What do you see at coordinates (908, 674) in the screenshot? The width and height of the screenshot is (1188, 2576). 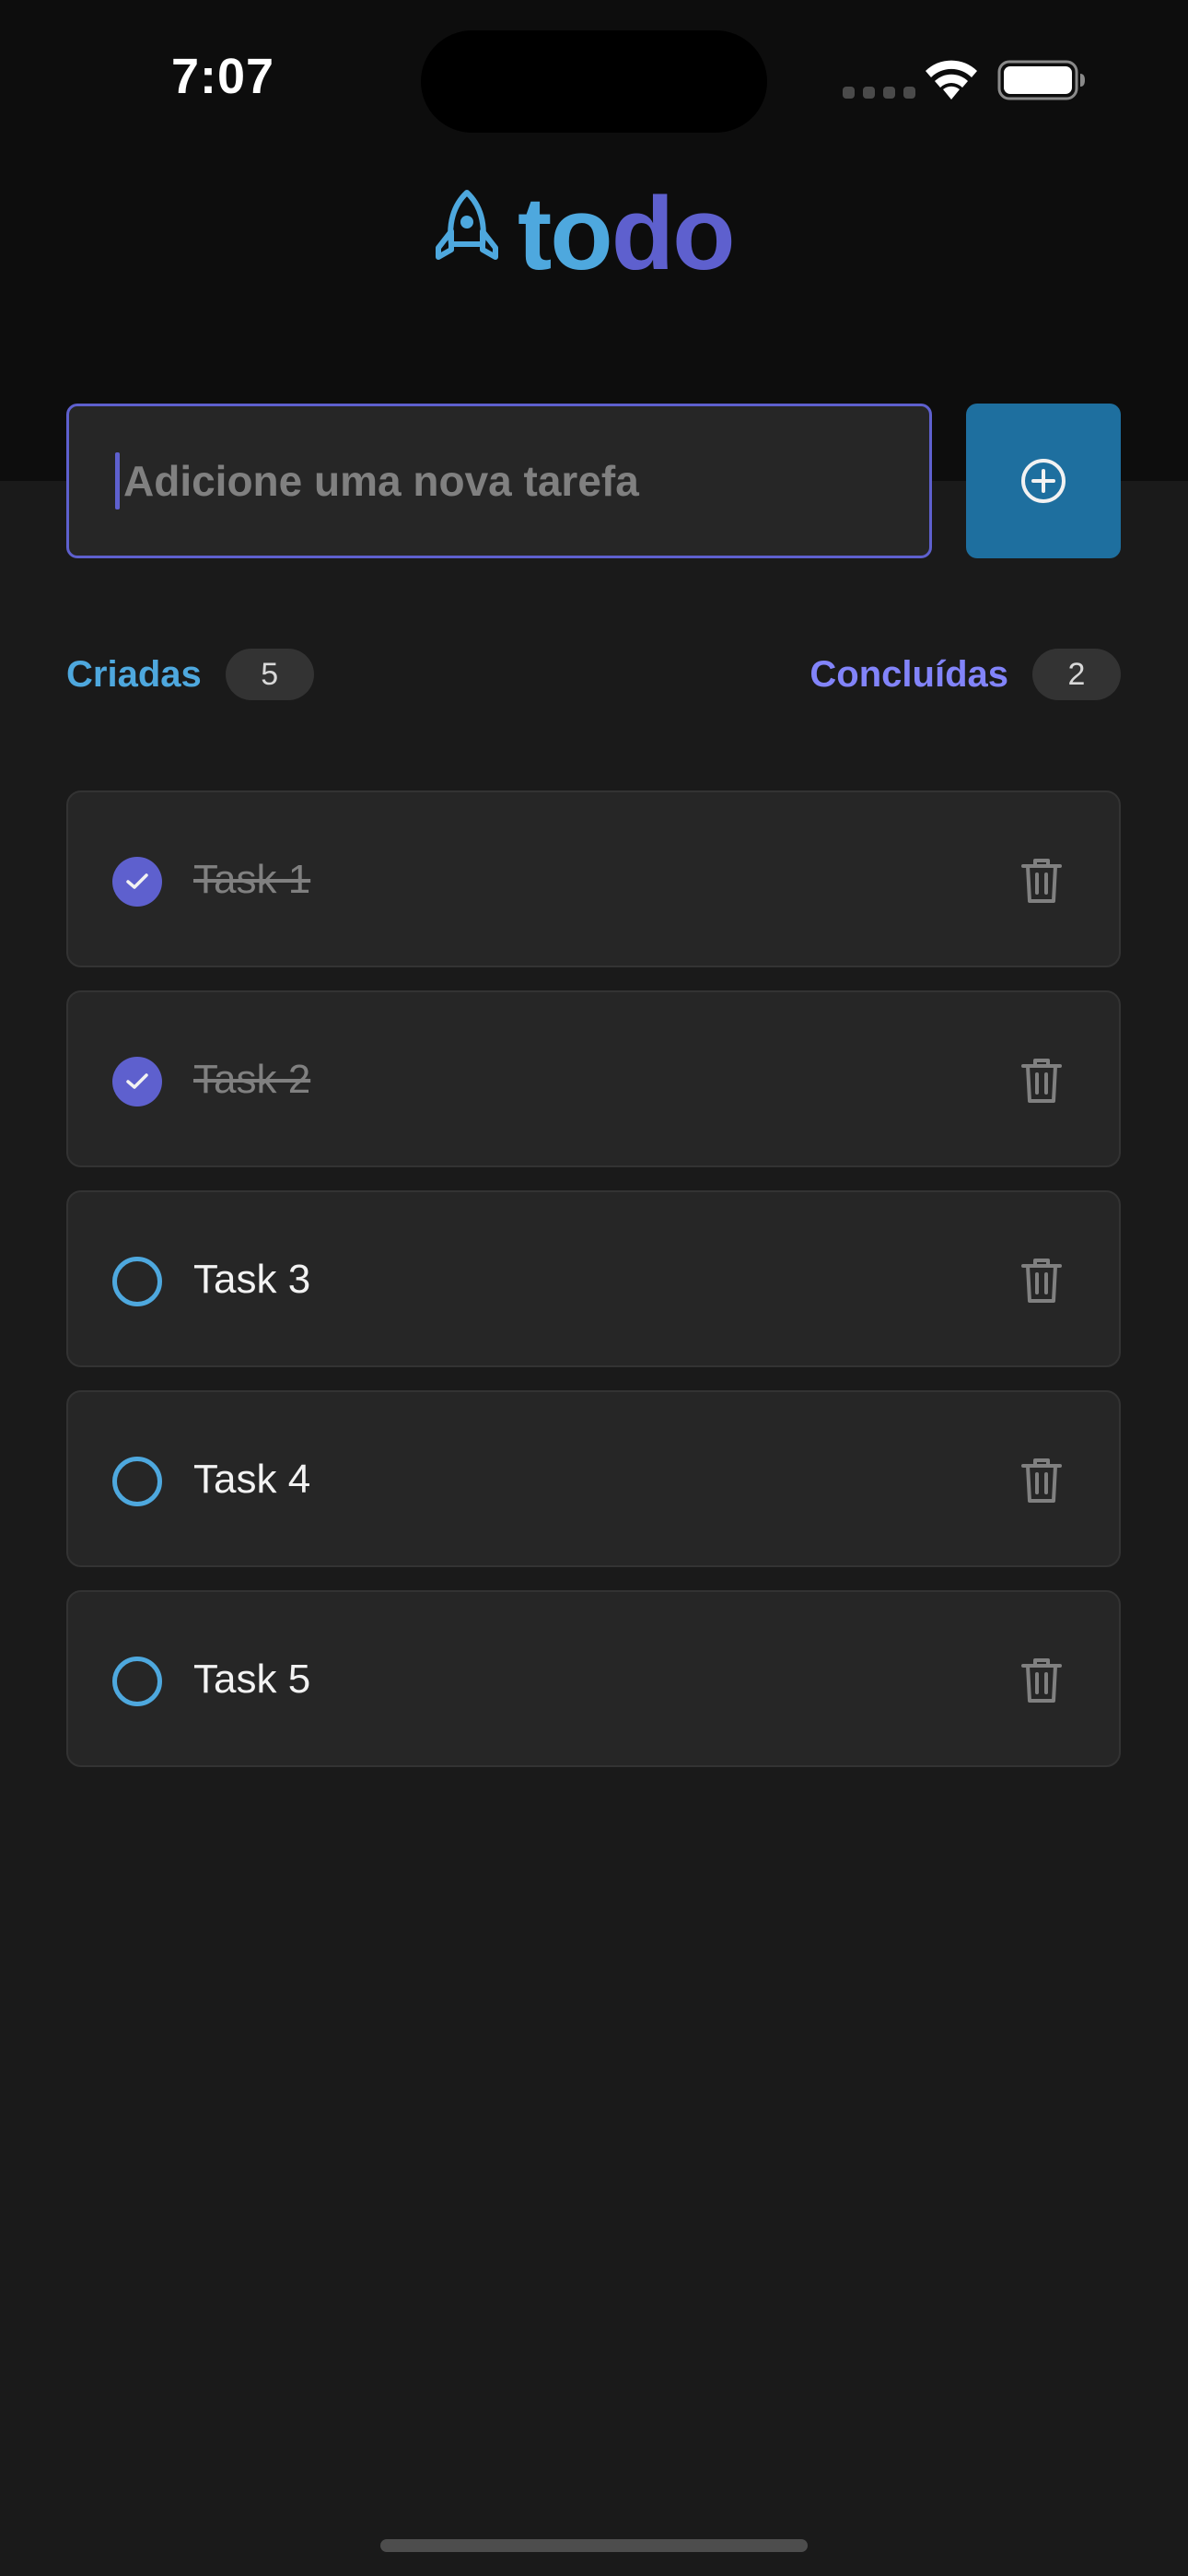 I see `done-label: Concluídas` at bounding box center [908, 674].